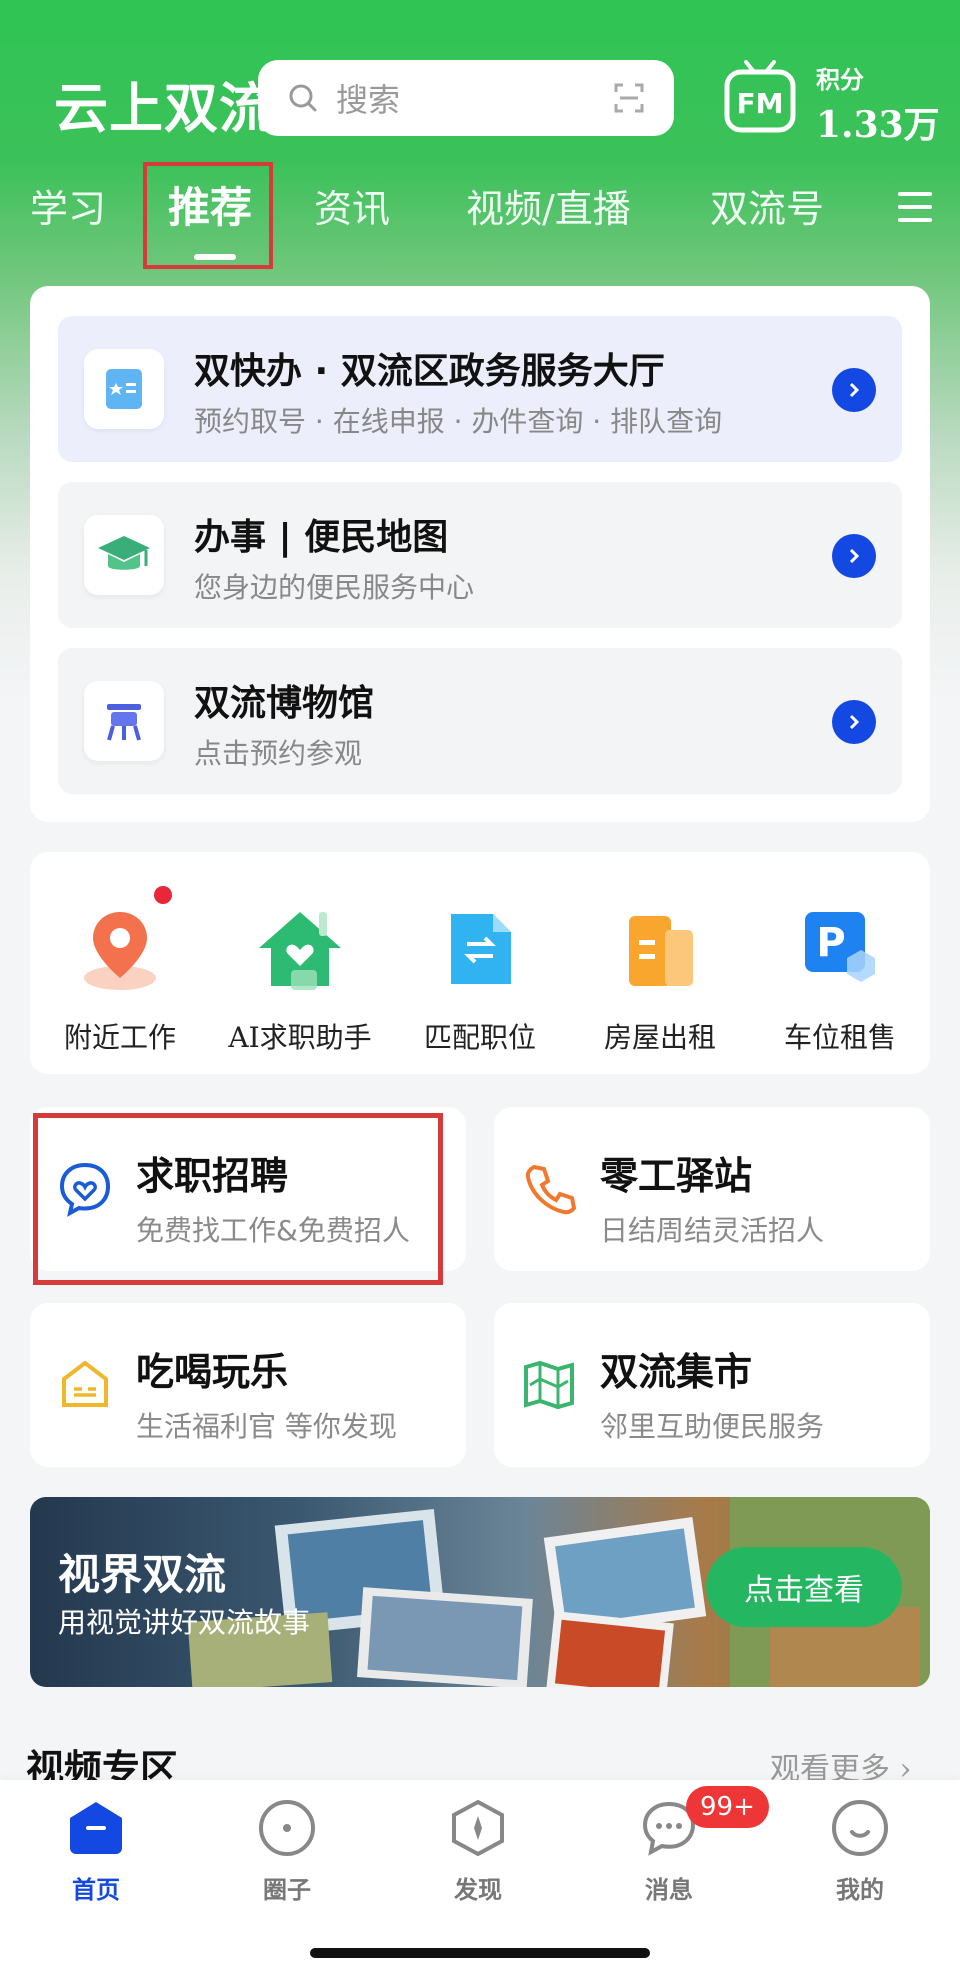 The height and width of the screenshot is (1982, 960). Describe the element at coordinates (212, 1372) in the screenshot. I see `feature-title: 吃喝玩乐` at that location.